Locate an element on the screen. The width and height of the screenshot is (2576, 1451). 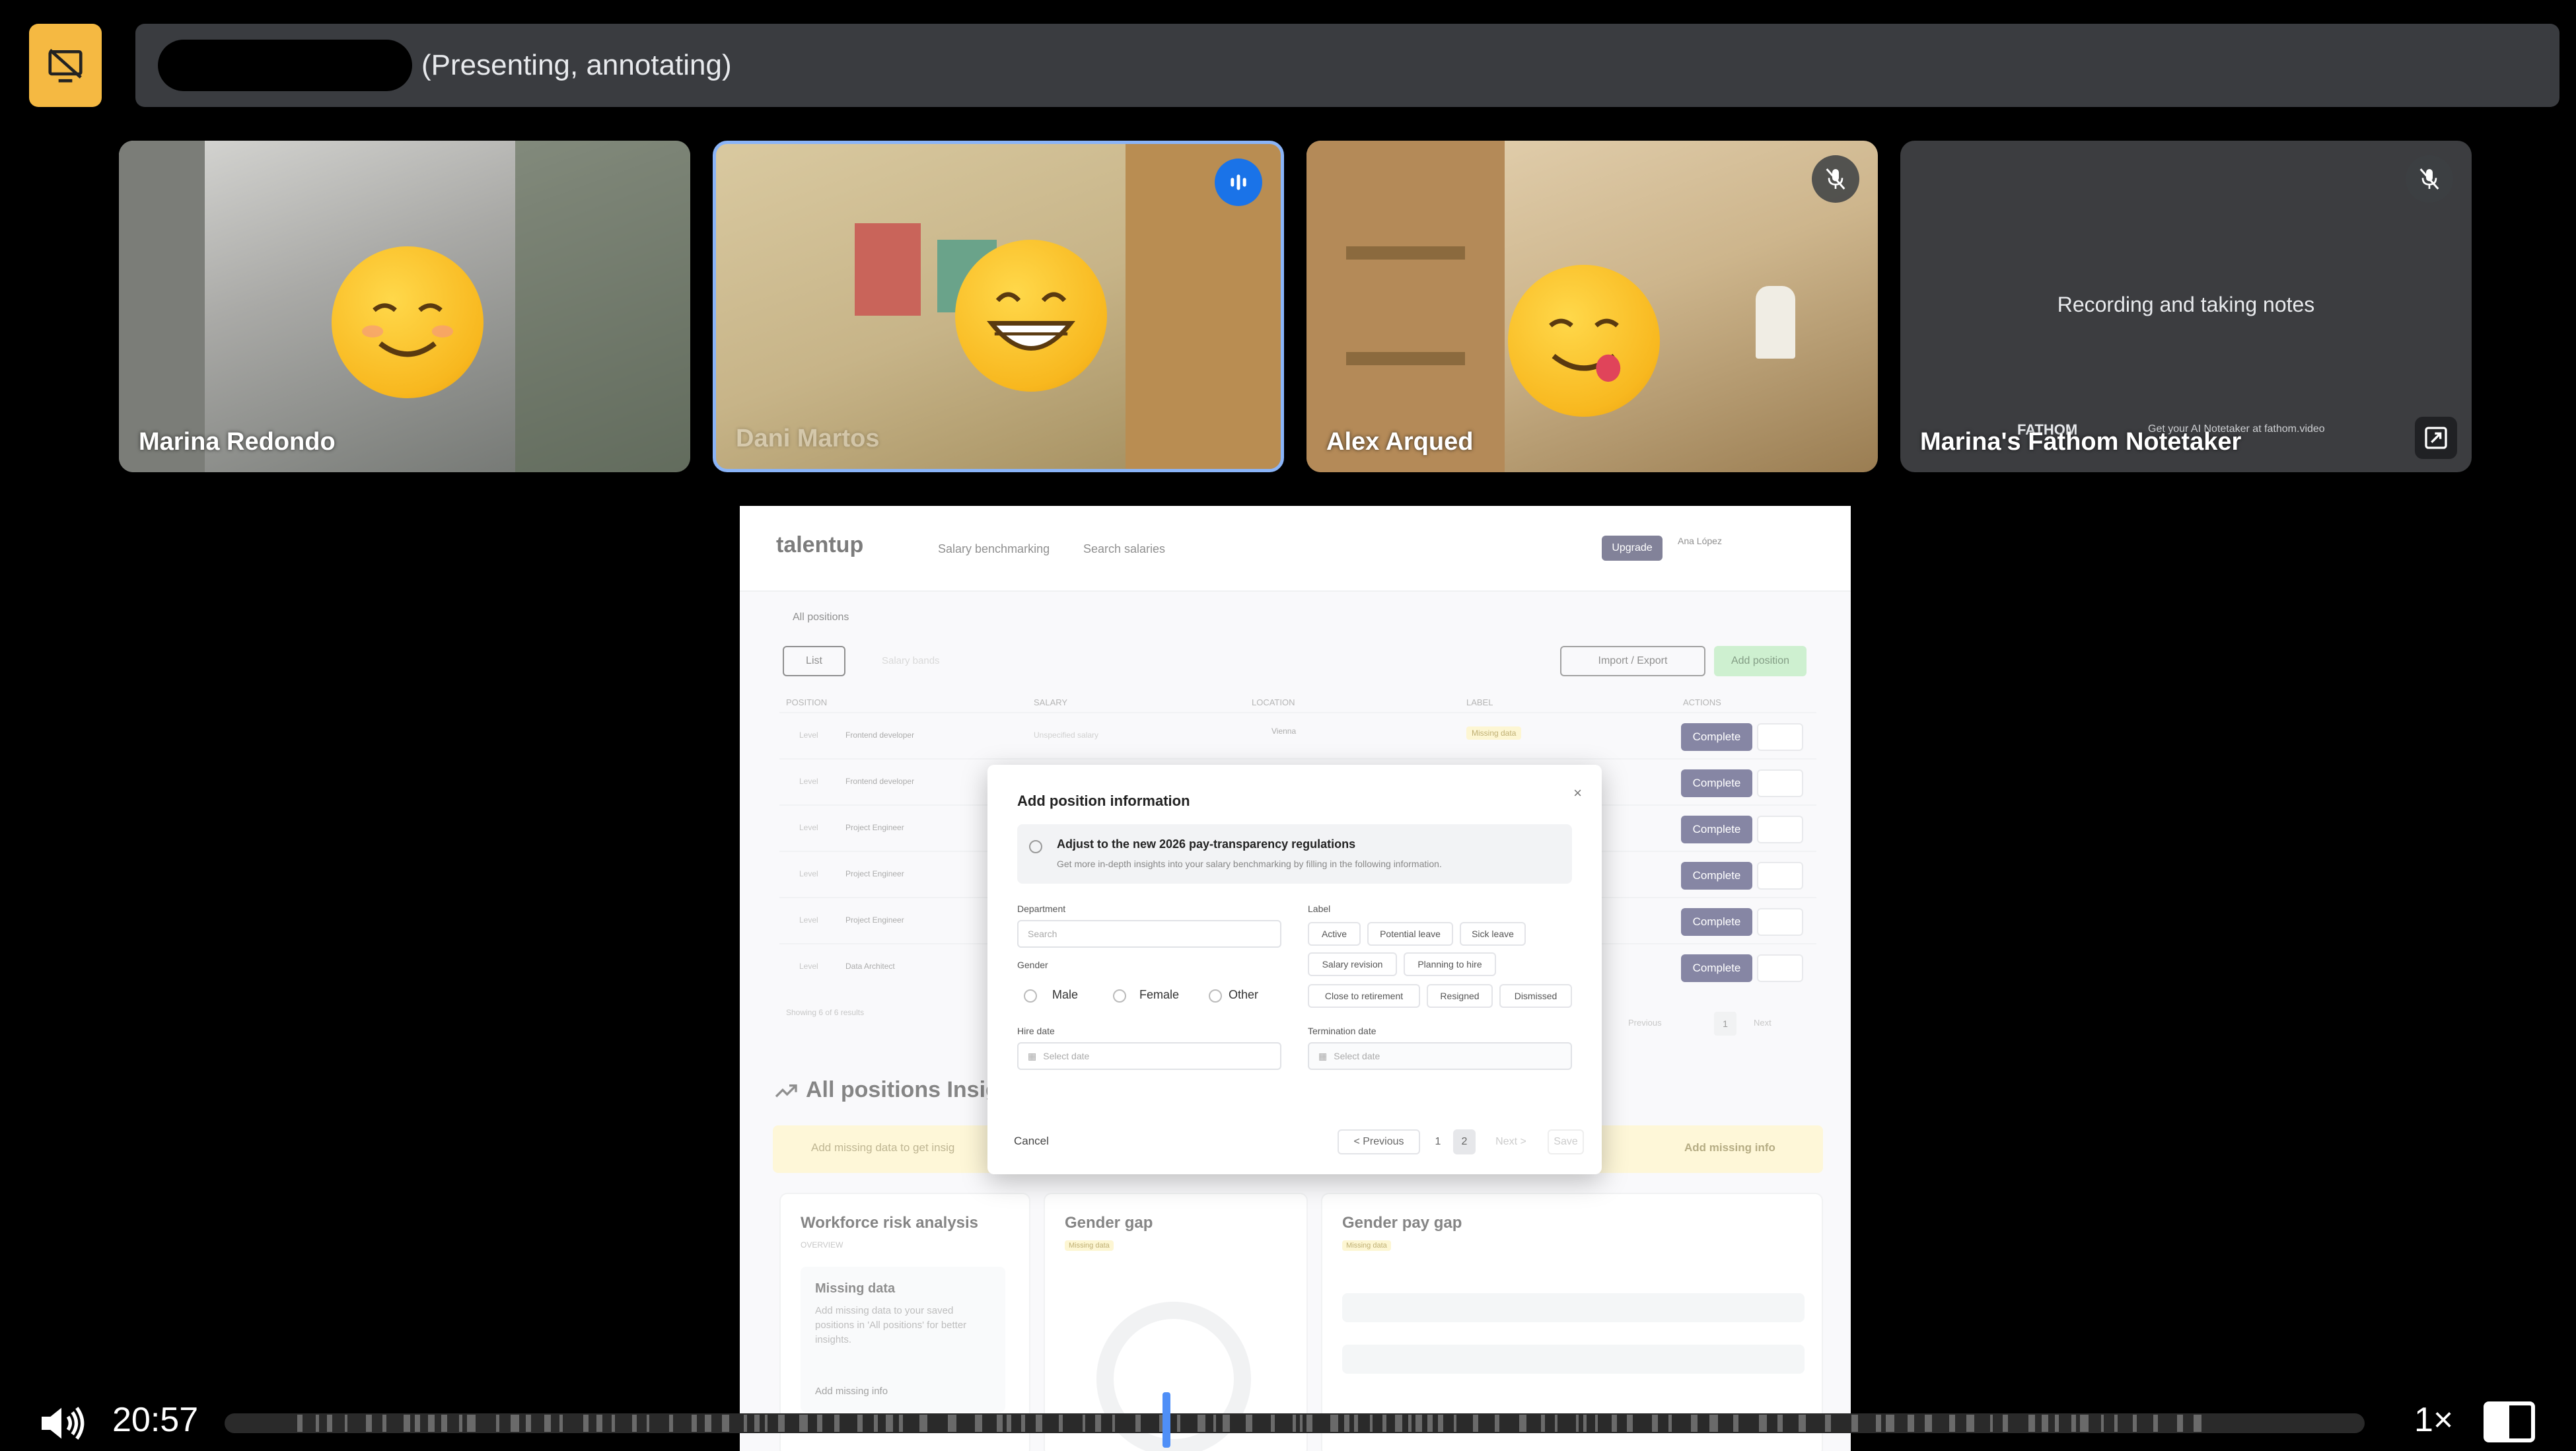
department-select: Search is located at coordinates (1149, 934).